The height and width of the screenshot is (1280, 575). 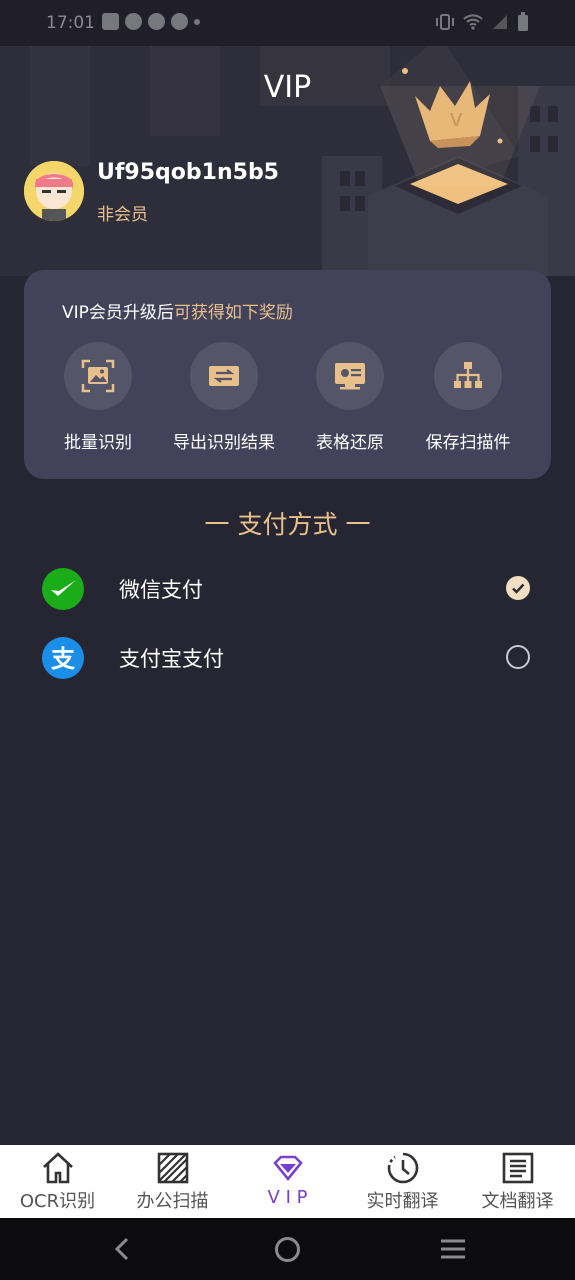 I want to click on nav-document-translate: 文档翻译, so click(x=517, y=1181).